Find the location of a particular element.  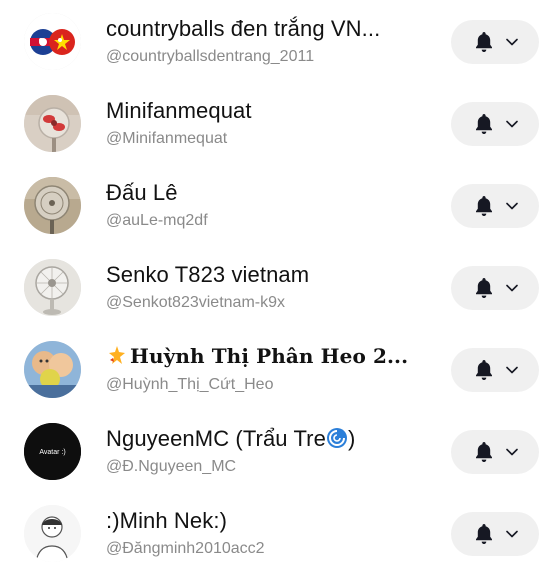

account-handle: @Huỳnh_Thị_Cứt_Heo is located at coordinates (190, 384).